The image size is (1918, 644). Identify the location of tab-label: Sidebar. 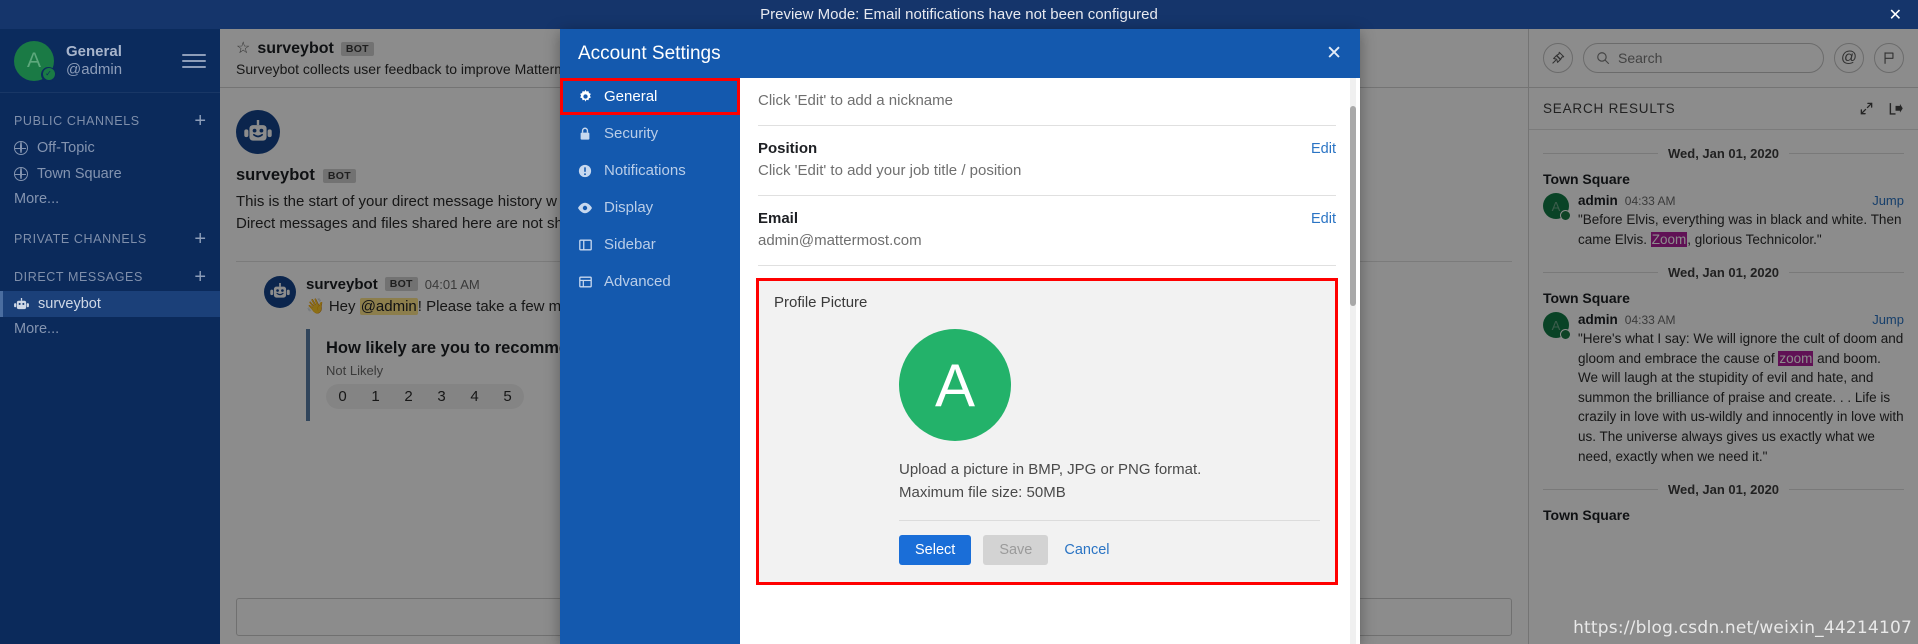
(630, 244).